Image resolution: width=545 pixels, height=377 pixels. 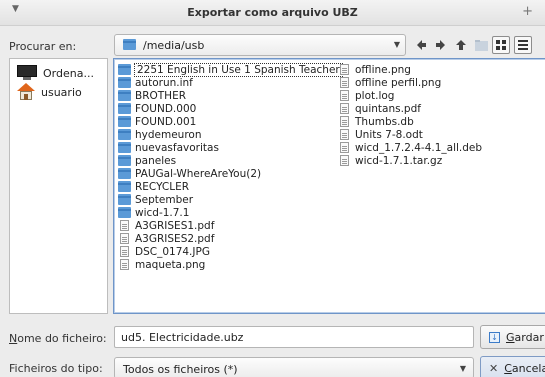 I want to click on forward-icon, so click(x=441, y=45).